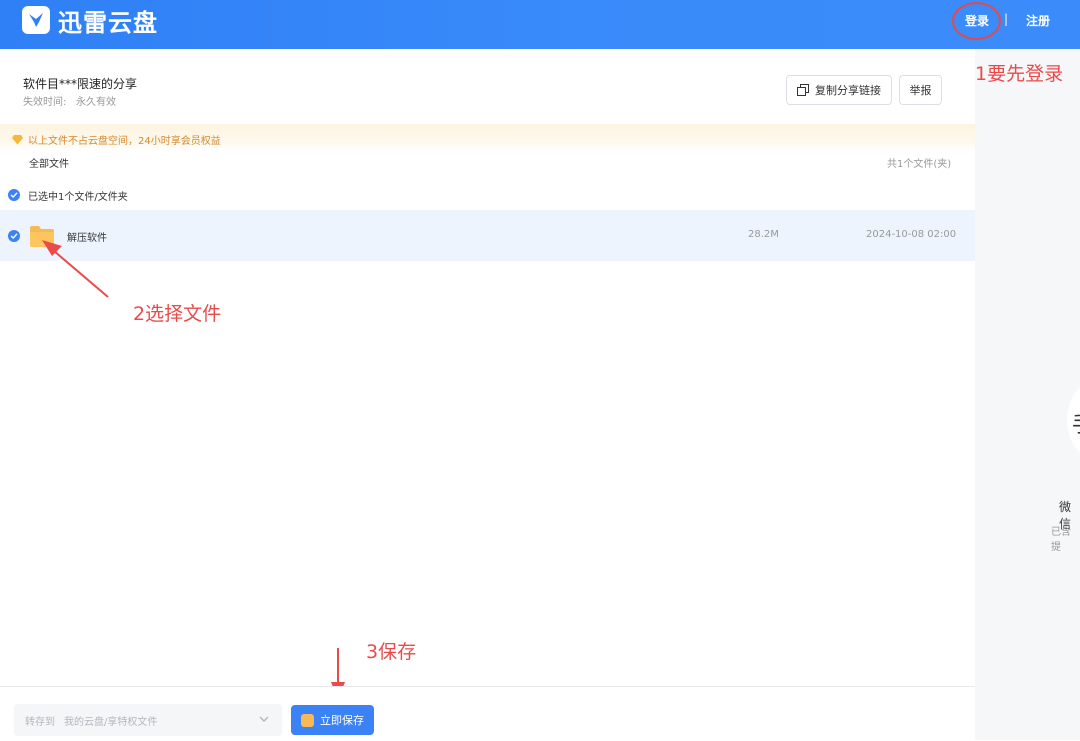 This screenshot has height=741, width=1080. Describe the element at coordinates (49, 162) in the screenshot. I see `breadcrumb-all-files: 全部文件` at that location.